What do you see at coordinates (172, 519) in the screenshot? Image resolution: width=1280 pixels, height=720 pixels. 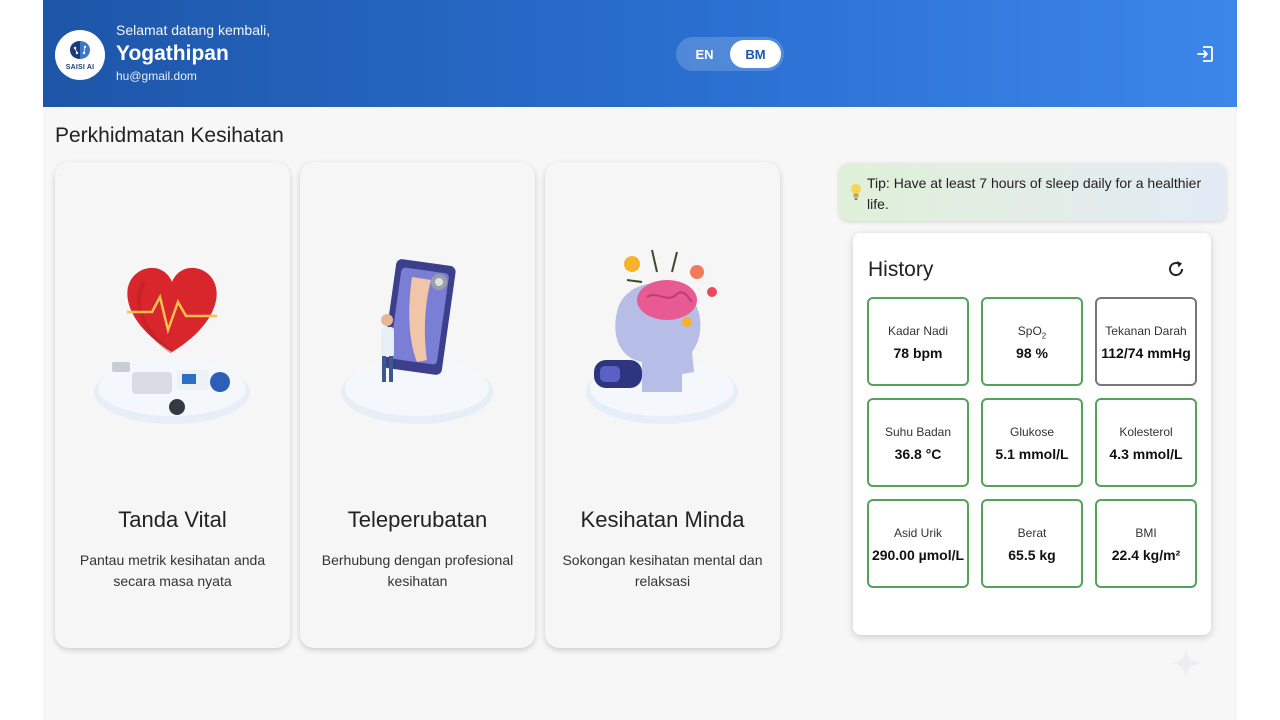 I see `service-title: Tanda Vital` at bounding box center [172, 519].